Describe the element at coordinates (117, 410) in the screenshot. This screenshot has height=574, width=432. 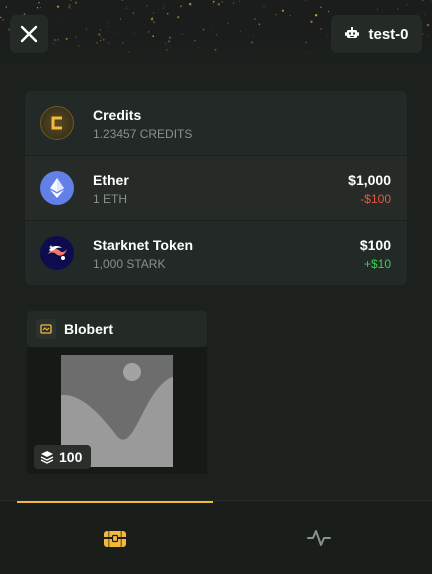
I see `nft-card: 100` at that location.